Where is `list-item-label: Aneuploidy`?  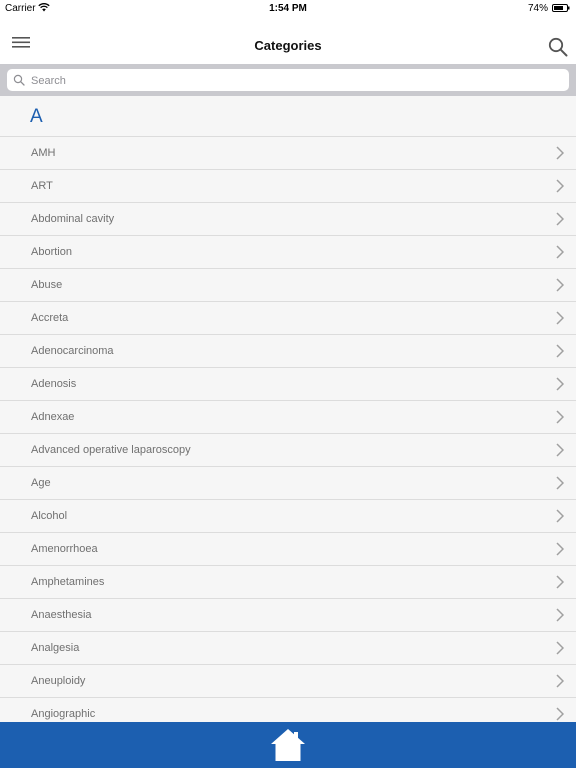 list-item-label: Aneuploidy is located at coordinates (58, 681).